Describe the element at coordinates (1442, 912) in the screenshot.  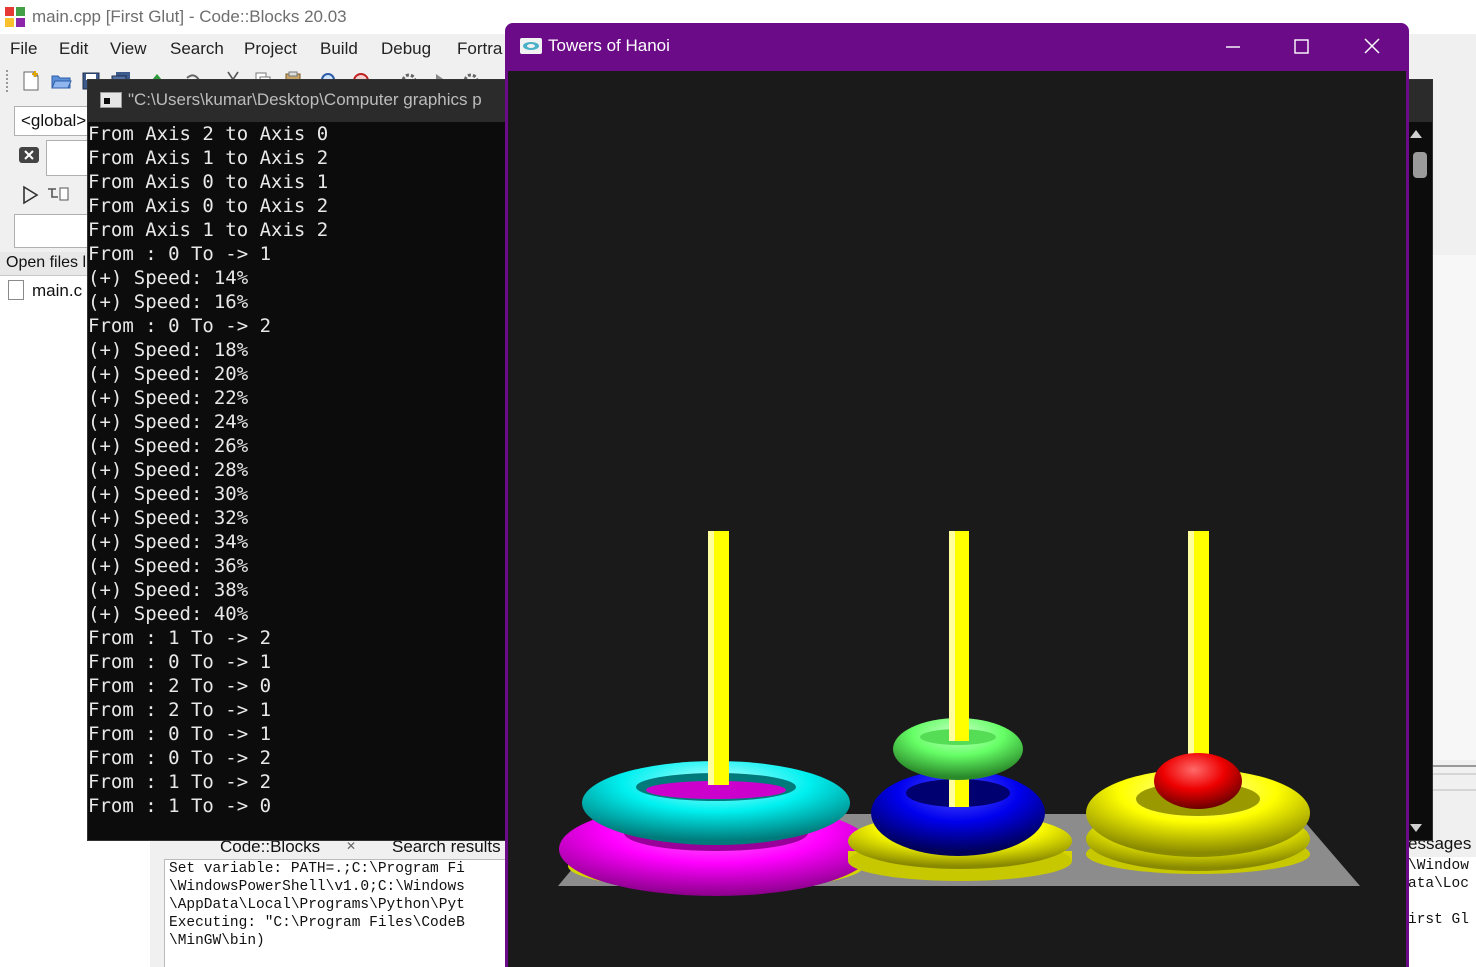
I see `build-log-text-right: \Window ata\Loc irst Gl` at that location.